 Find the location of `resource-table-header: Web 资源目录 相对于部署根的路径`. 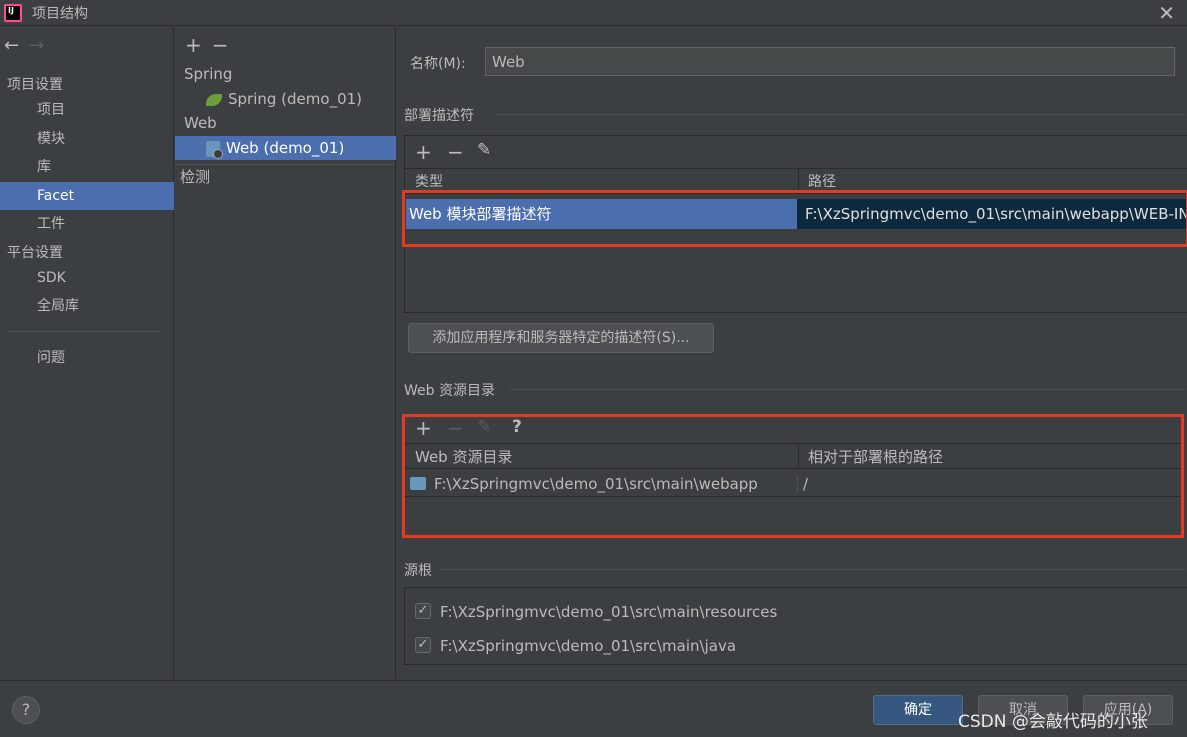

resource-table-header: Web 资源目录 相对于部署根的路径 is located at coordinates (794, 456).